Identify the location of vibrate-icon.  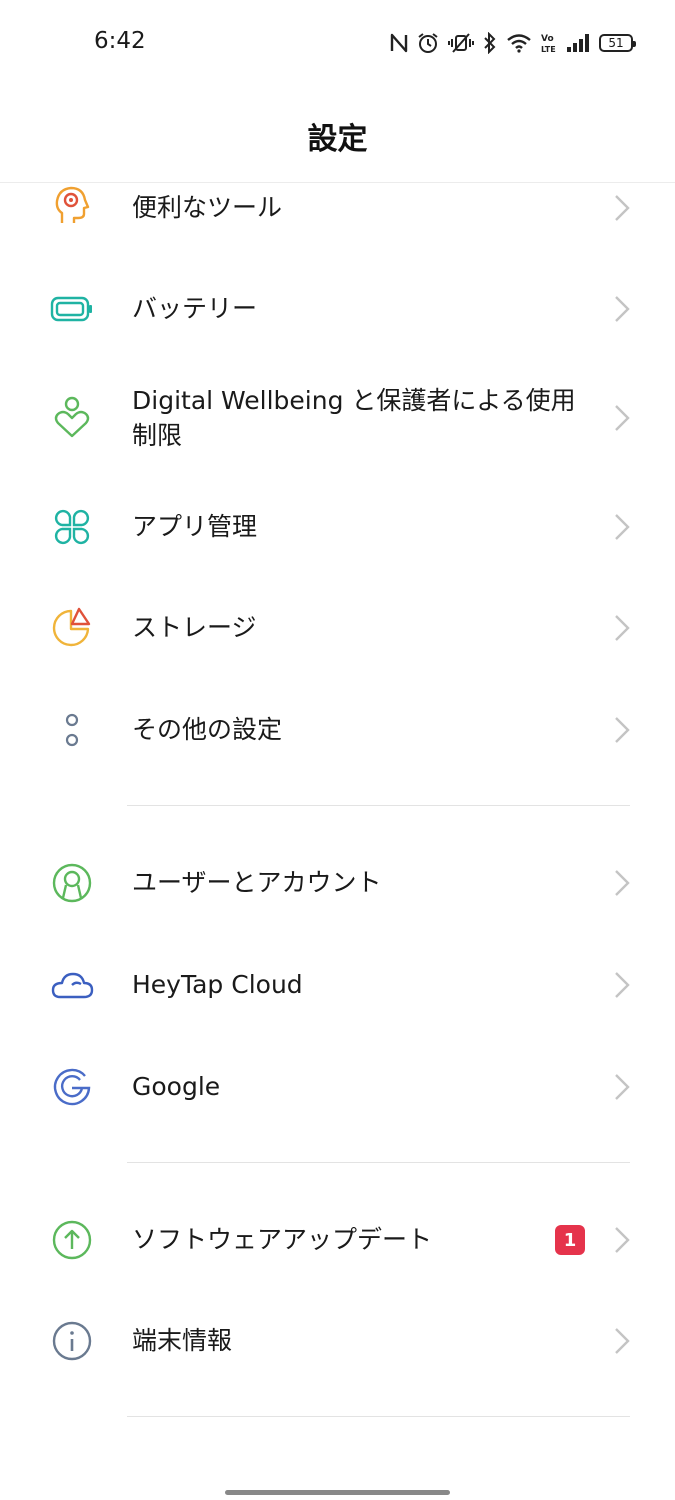
(461, 43).